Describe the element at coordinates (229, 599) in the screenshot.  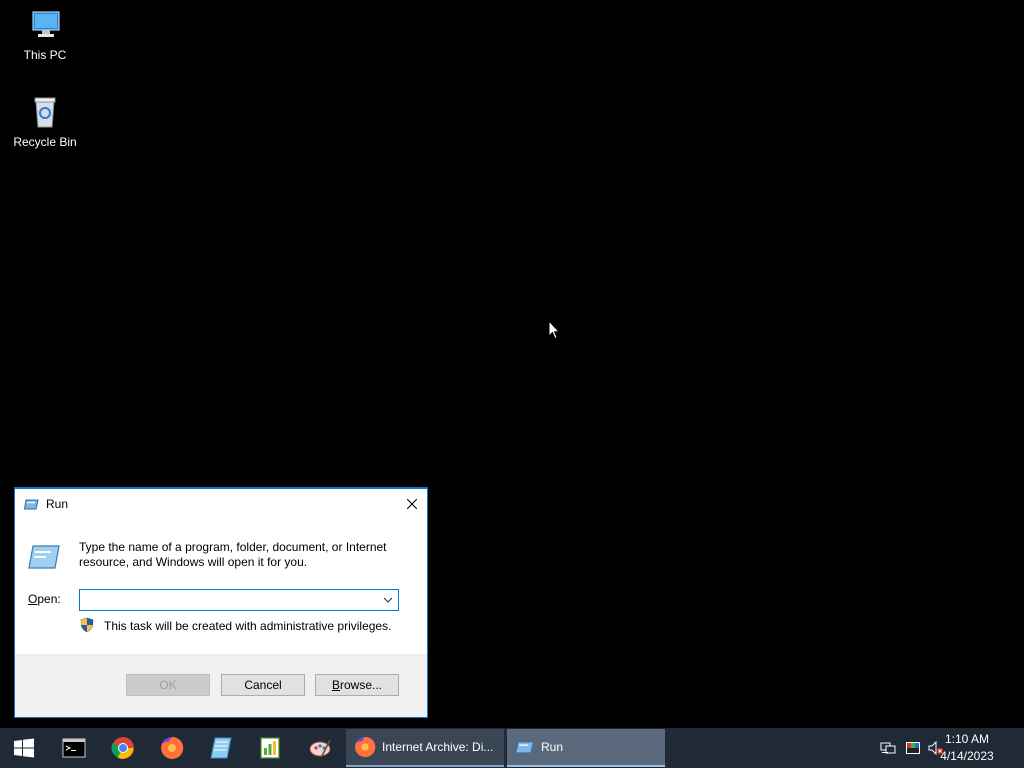
I see `open-input` at that location.